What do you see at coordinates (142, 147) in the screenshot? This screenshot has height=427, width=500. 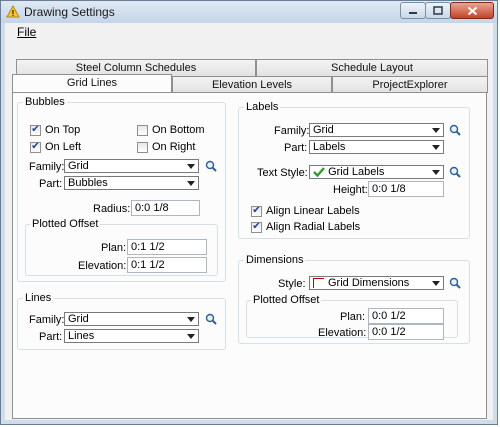 I see `on-right-box` at bounding box center [142, 147].